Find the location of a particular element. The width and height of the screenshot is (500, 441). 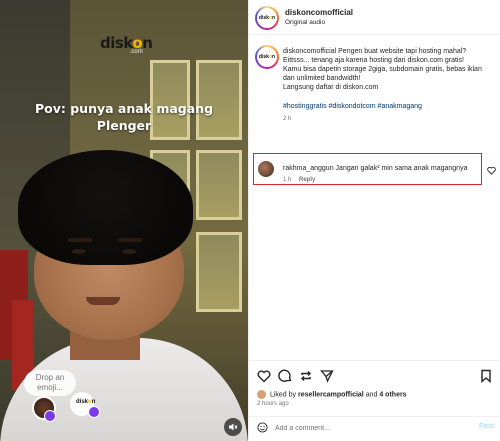

overlay-line: Pov: punya anak magang is located at coordinates (124, 108).